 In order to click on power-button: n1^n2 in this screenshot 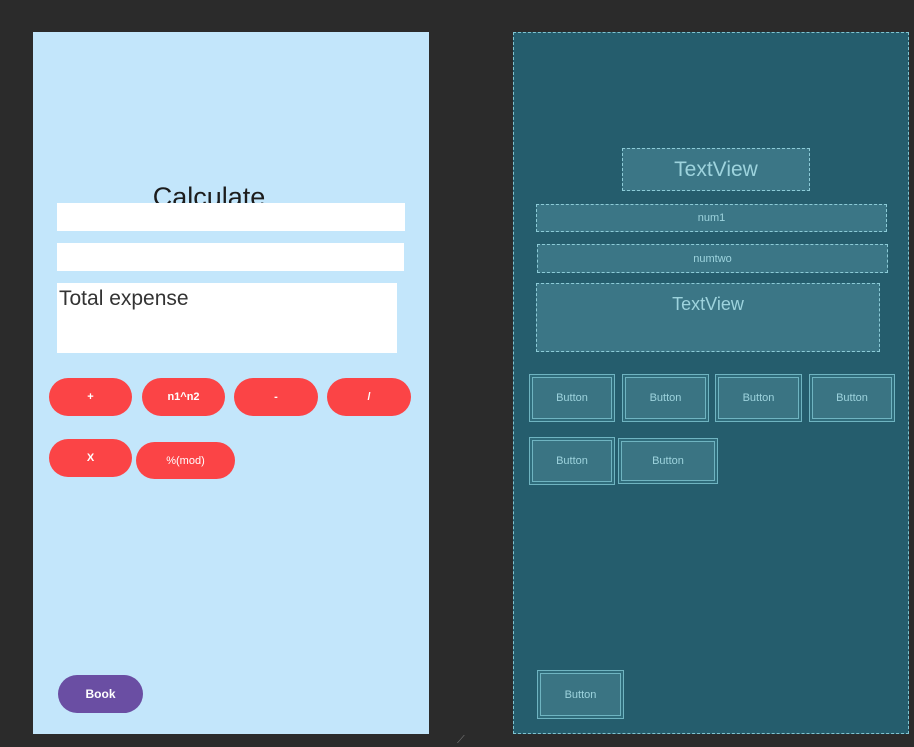, I will do `click(183, 397)`.